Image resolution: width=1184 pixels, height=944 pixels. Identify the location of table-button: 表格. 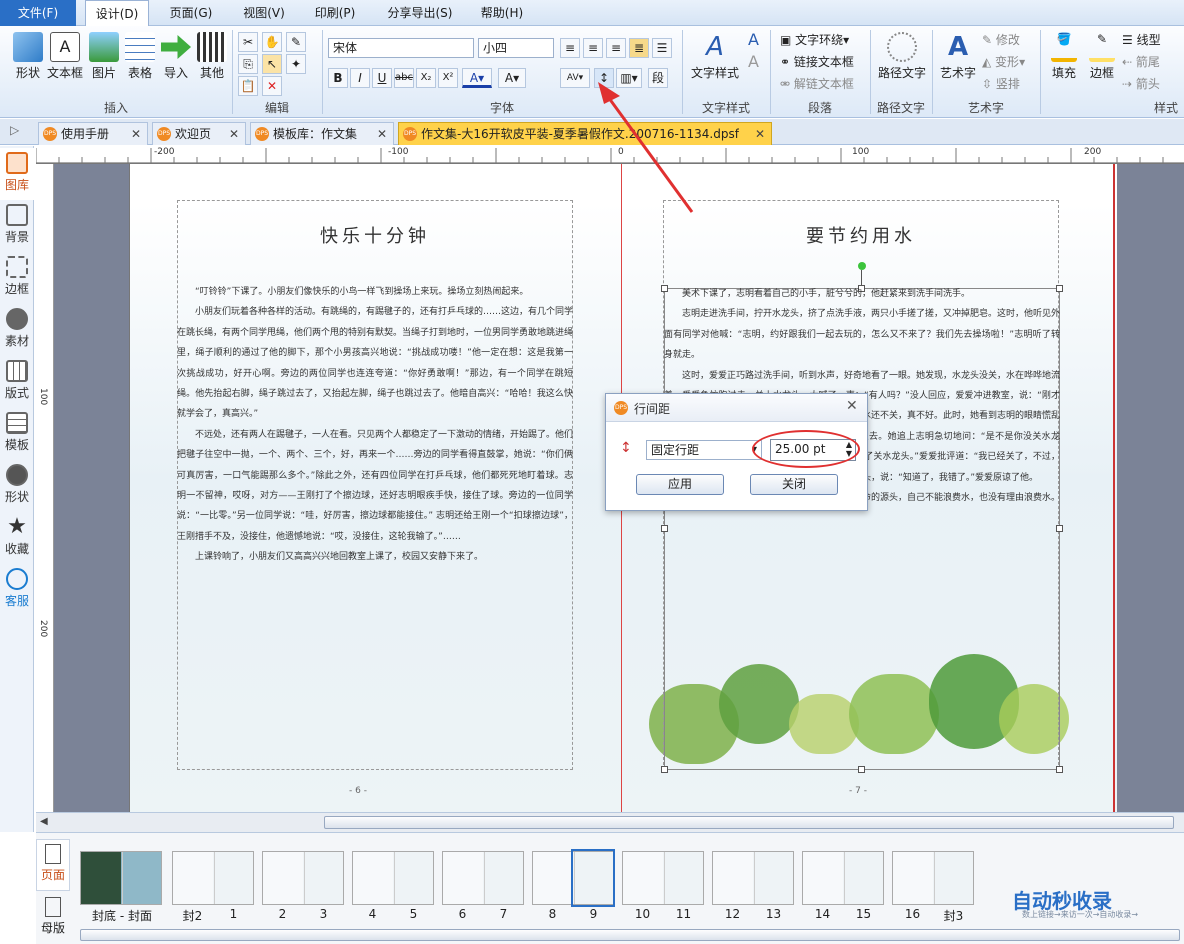
(140, 62).